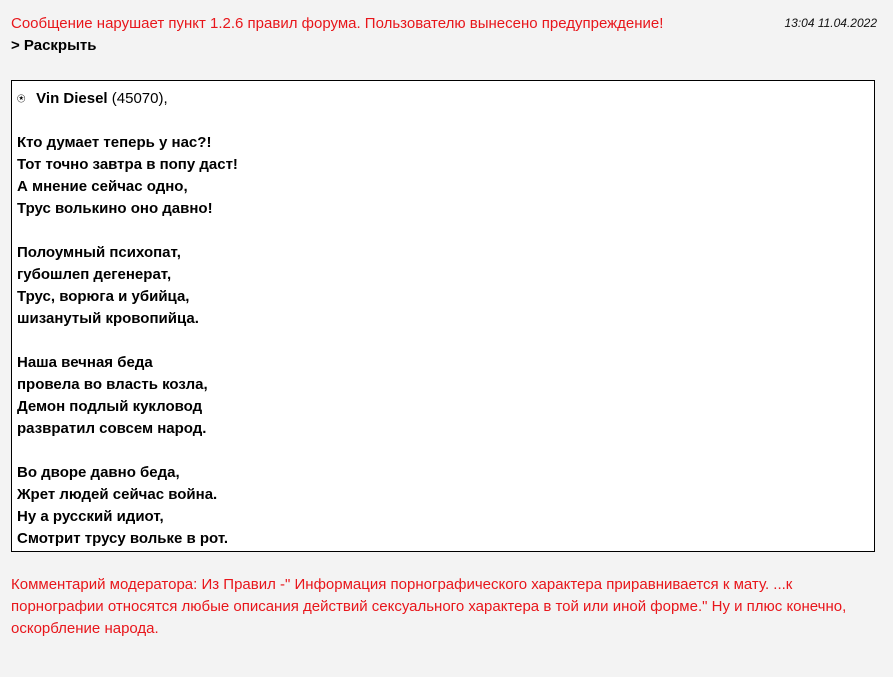 Image resolution: width=893 pixels, height=677 pixels. I want to click on expand-link: > Раскрыть, so click(445, 46).